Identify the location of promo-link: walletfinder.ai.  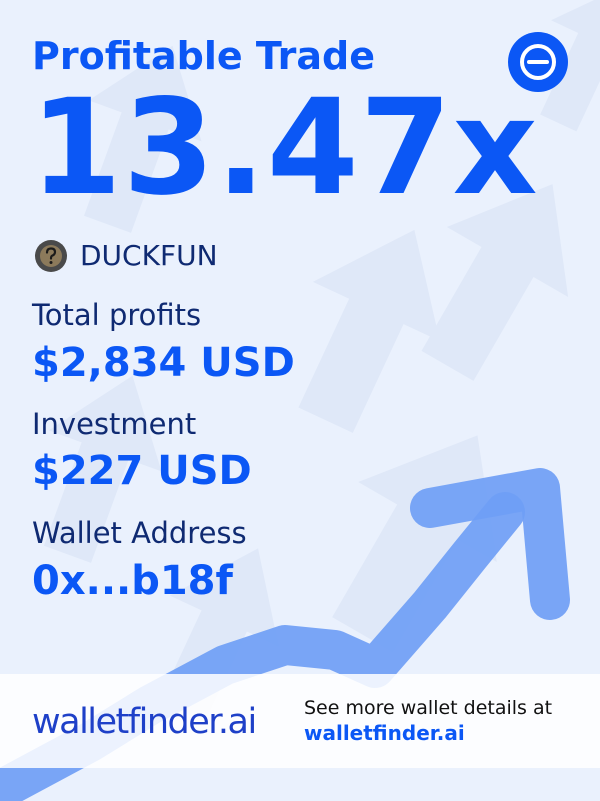
(384, 733).